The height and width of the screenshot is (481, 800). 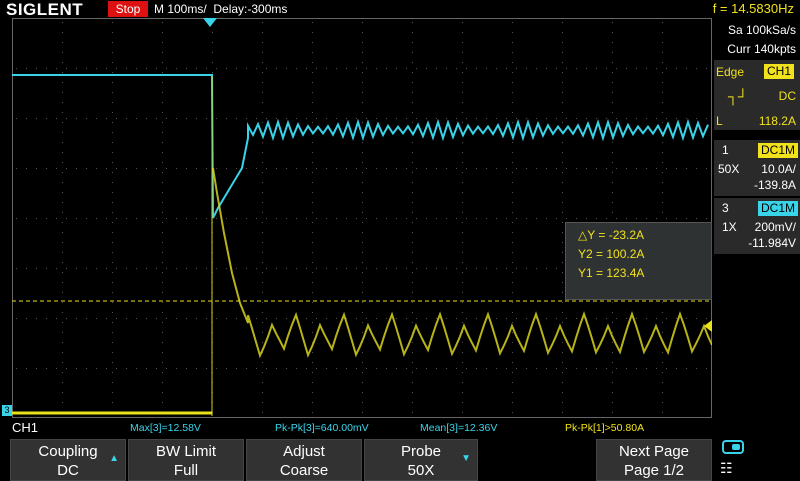 What do you see at coordinates (738, 96) in the screenshot?
I see `rising-edge-icon: ┐┘` at bounding box center [738, 96].